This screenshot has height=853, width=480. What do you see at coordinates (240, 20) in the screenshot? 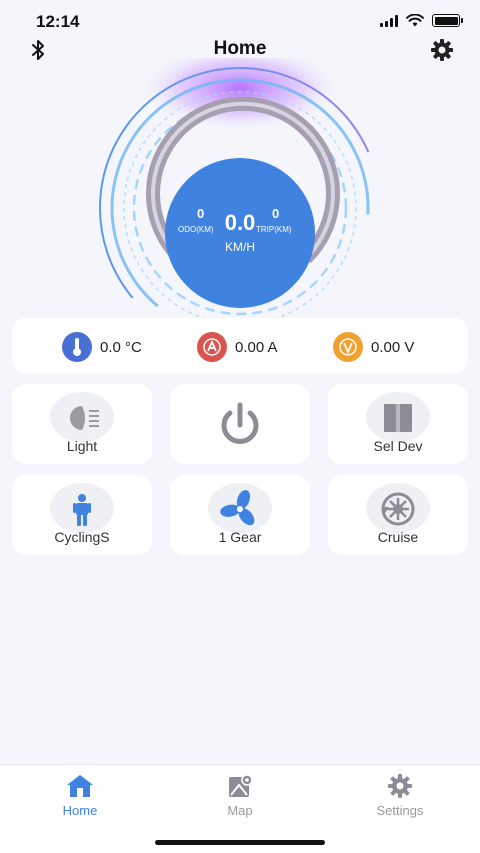
I see `status-bar: 12:14` at bounding box center [240, 20].